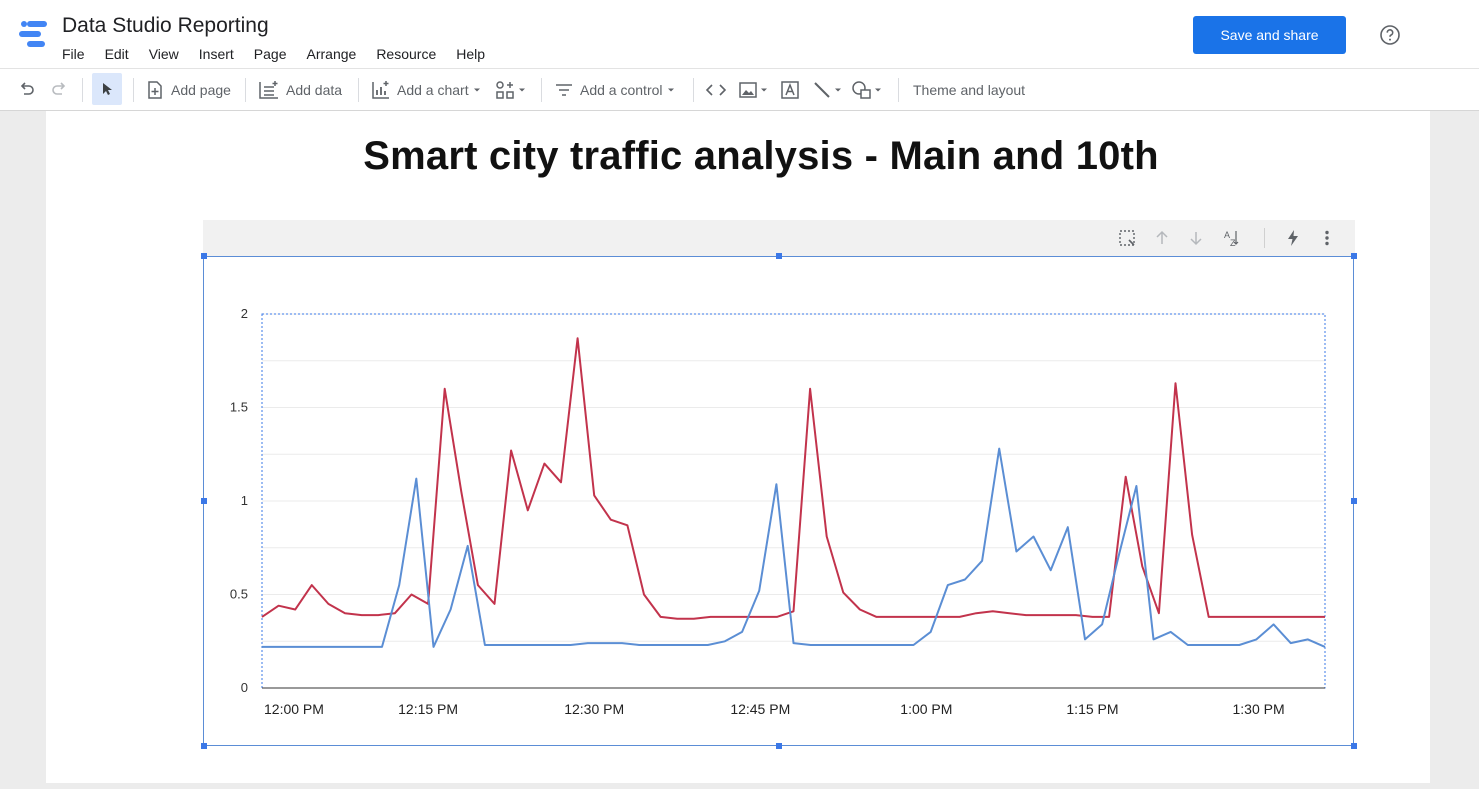 This screenshot has height=789, width=1479. I want to click on add-chart-button: Add a chart, so click(426, 89).